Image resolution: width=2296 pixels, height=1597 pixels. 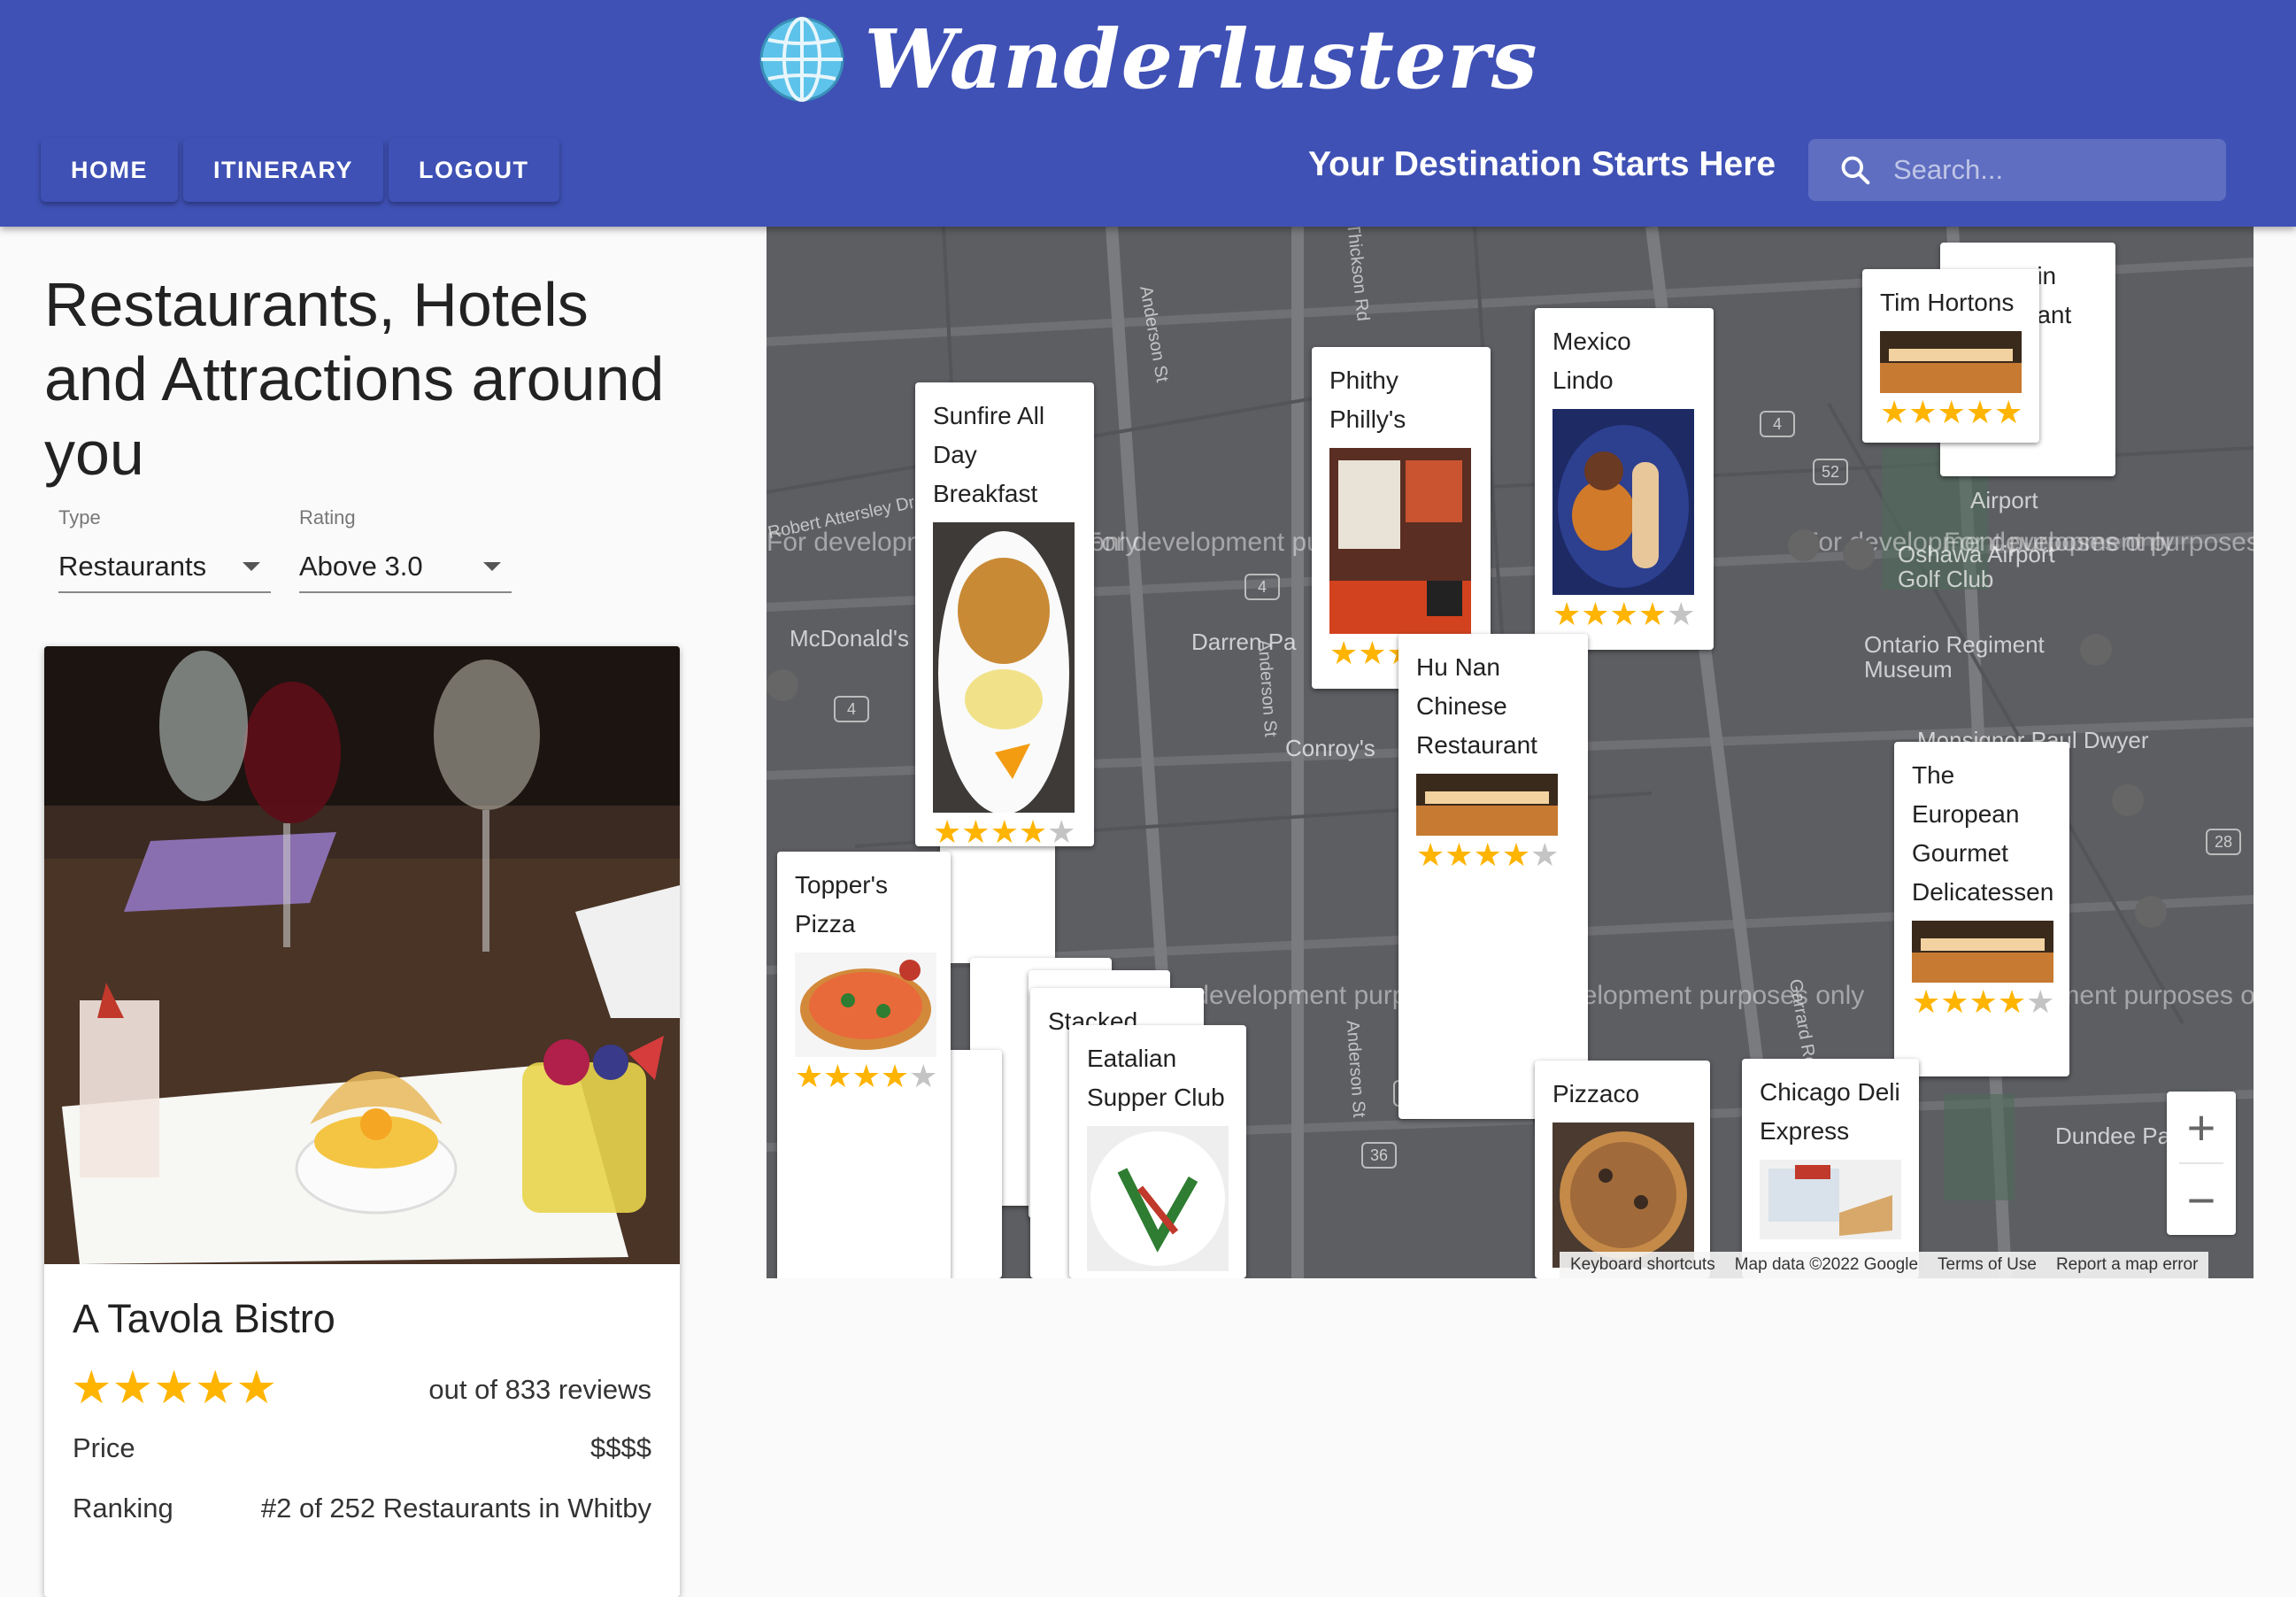 I want to click on type-value-row: Restaurants, so click(x=164, y=567).